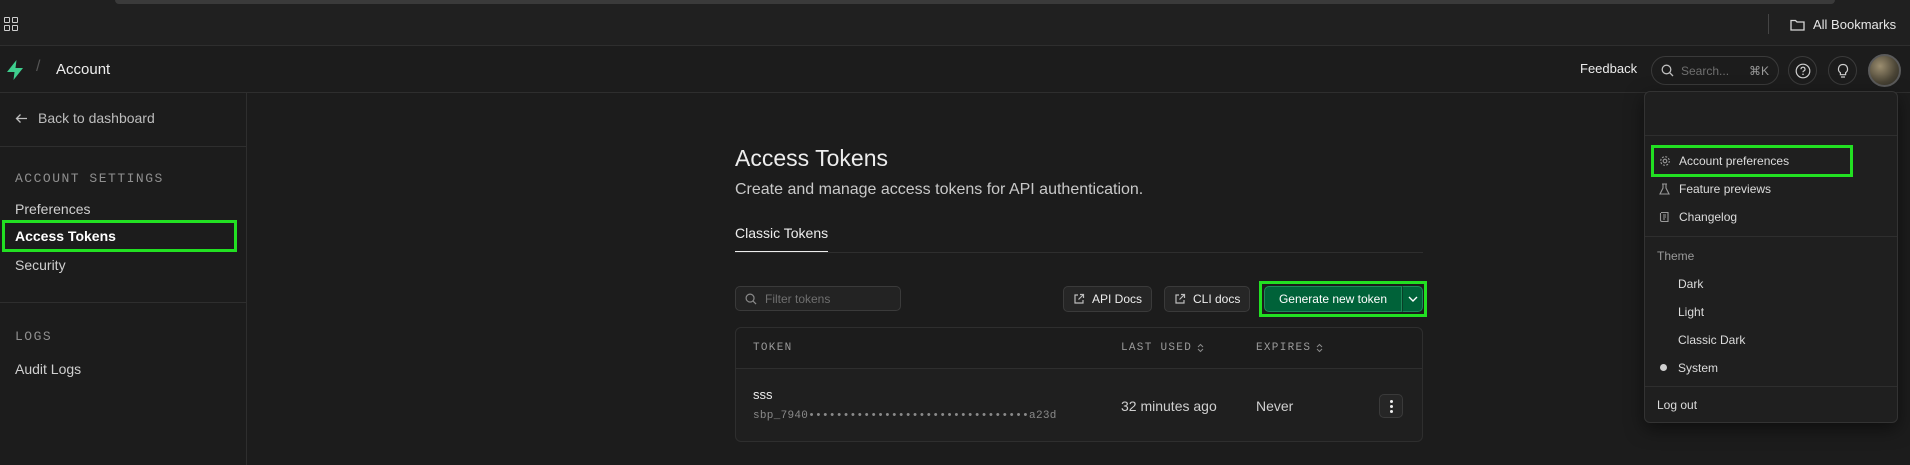 The width and height of the screenshot is (1910, 465). I want to click on filter-tokens-input: Filter tokens, so click(818, 298).